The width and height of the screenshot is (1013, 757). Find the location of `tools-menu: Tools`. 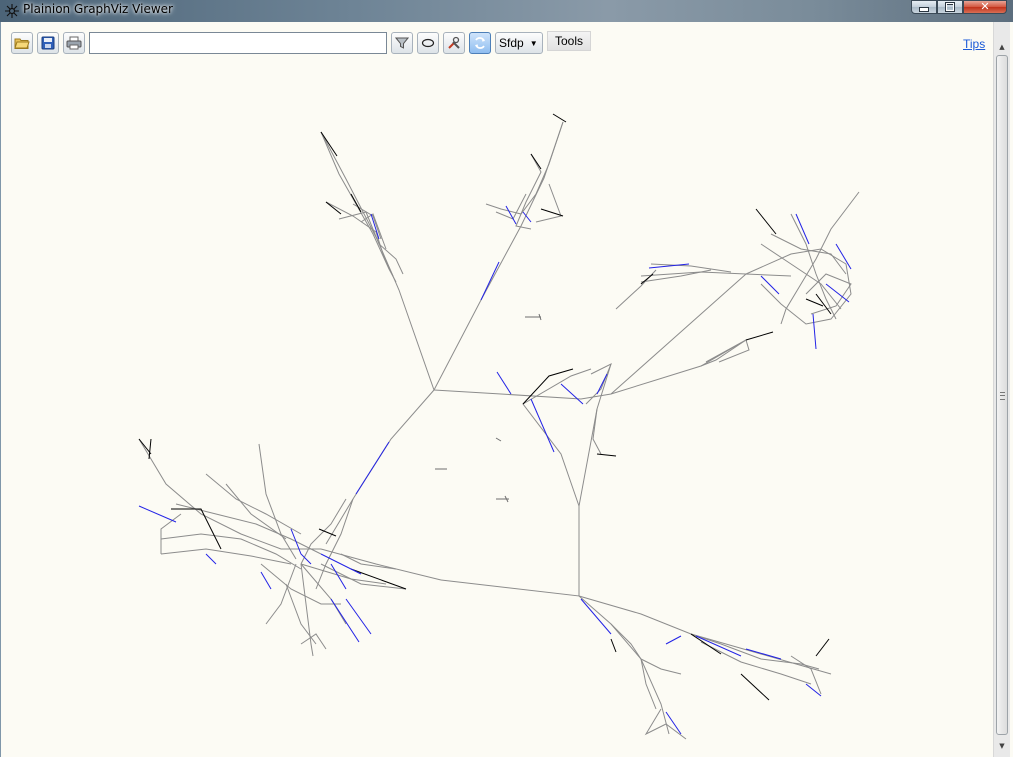

tools-menu: Tools is located at coordinates (569, 41).